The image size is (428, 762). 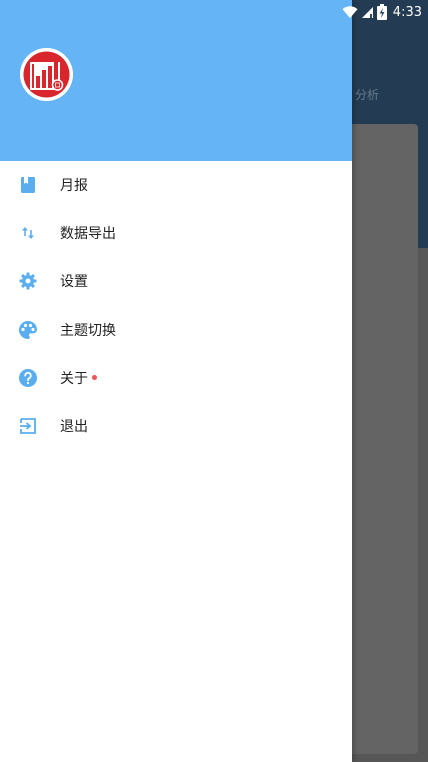 What do you see at coordinates (88, 330) in the screenshot?
I see `menu-item-label: 主题切换` at bounding box center [88, 330].